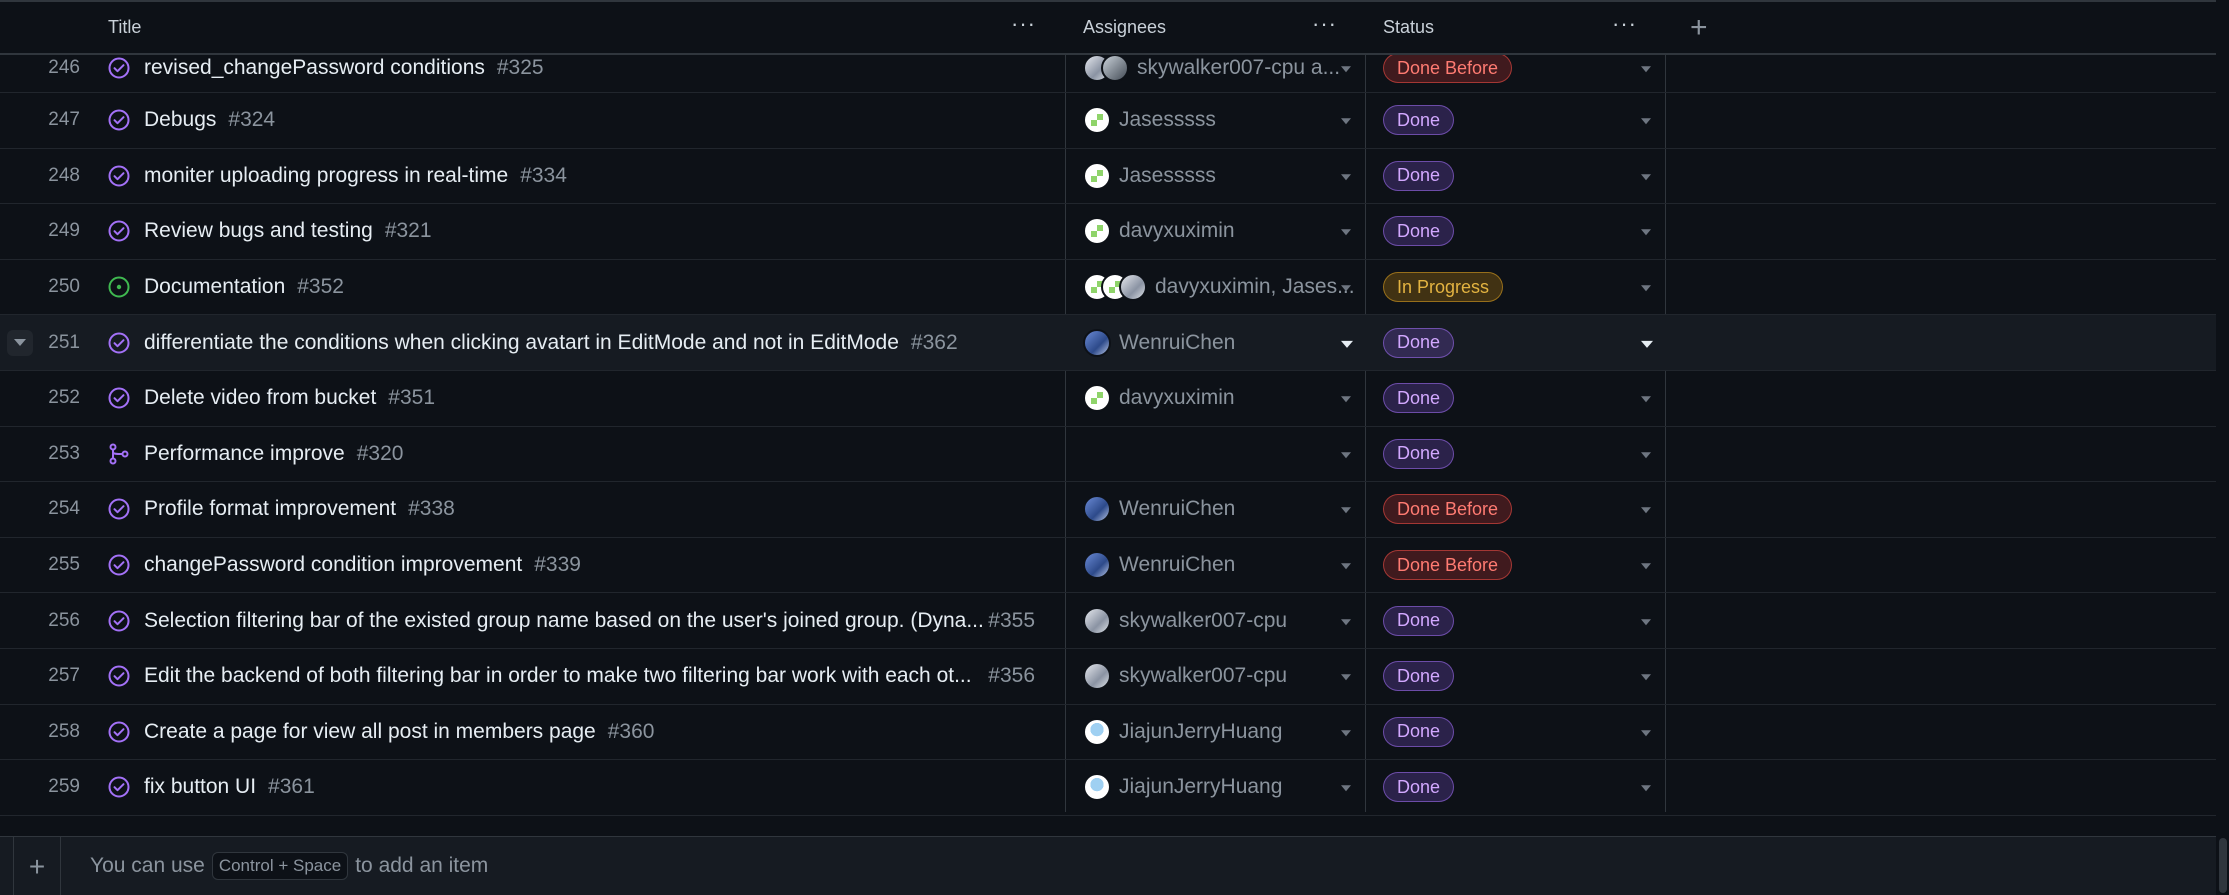  I want to click on status-badge: In Progress, so click(1443, 287).